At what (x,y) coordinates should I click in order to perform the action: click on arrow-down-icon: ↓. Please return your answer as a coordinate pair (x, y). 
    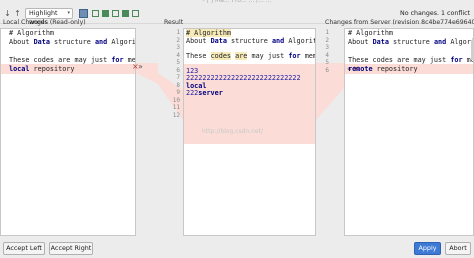
    Looking at the image, I should click on (7, 13).